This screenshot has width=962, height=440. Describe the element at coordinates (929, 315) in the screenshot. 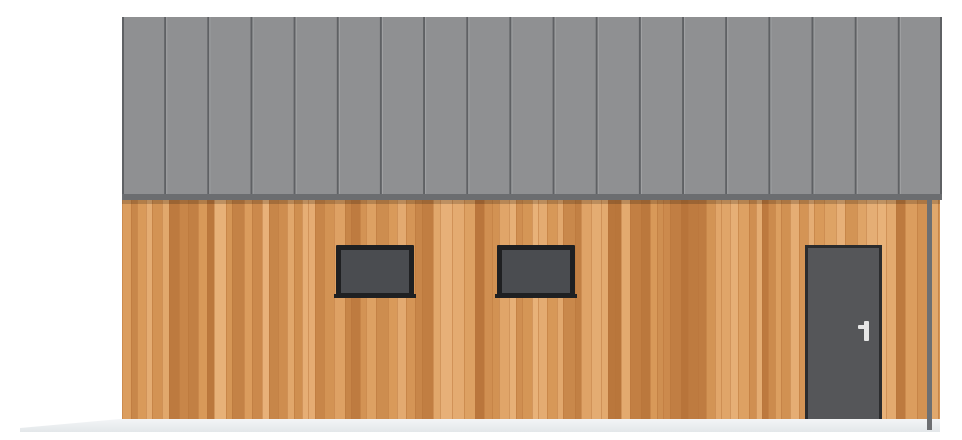

I see `downpipe` at that location.